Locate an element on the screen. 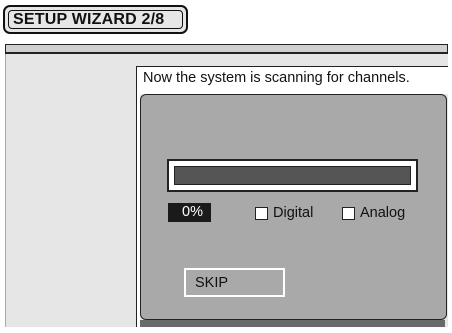  analog-option: Analog is located at coordinates (373, 213).